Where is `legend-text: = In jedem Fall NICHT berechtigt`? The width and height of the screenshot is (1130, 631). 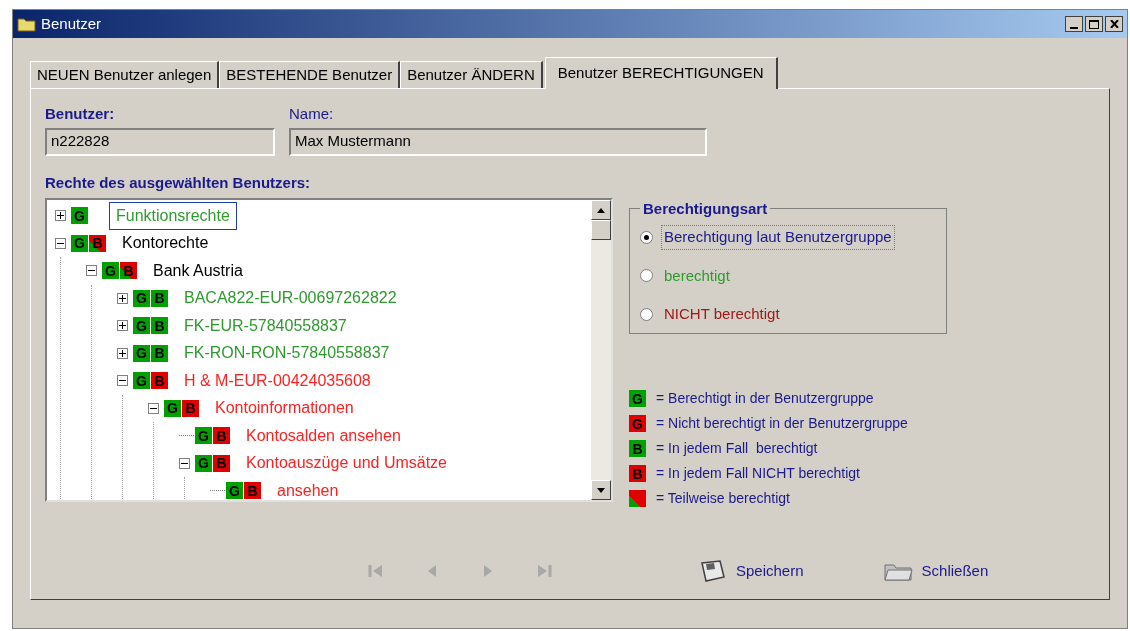 legend-text: = In jedem Fall NICHT berechtigt is located at coordinates (758, 473).